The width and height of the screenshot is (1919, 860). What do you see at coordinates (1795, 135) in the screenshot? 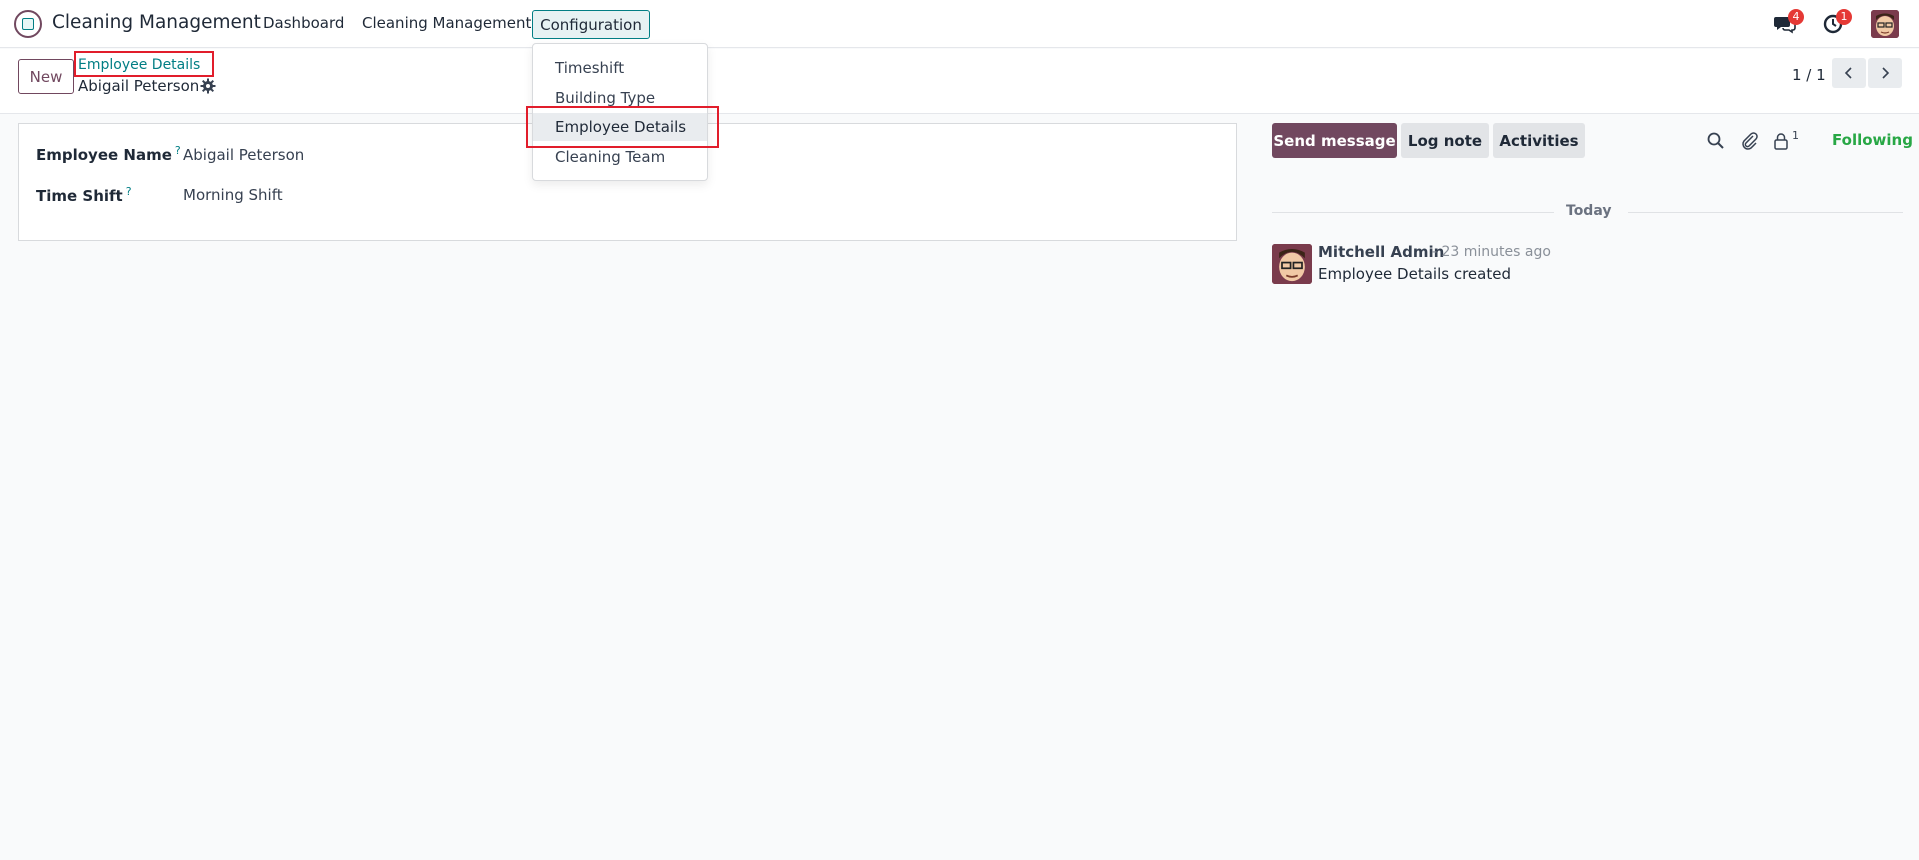
I see `followers-count: 1` at bounding box center [1795, 135].